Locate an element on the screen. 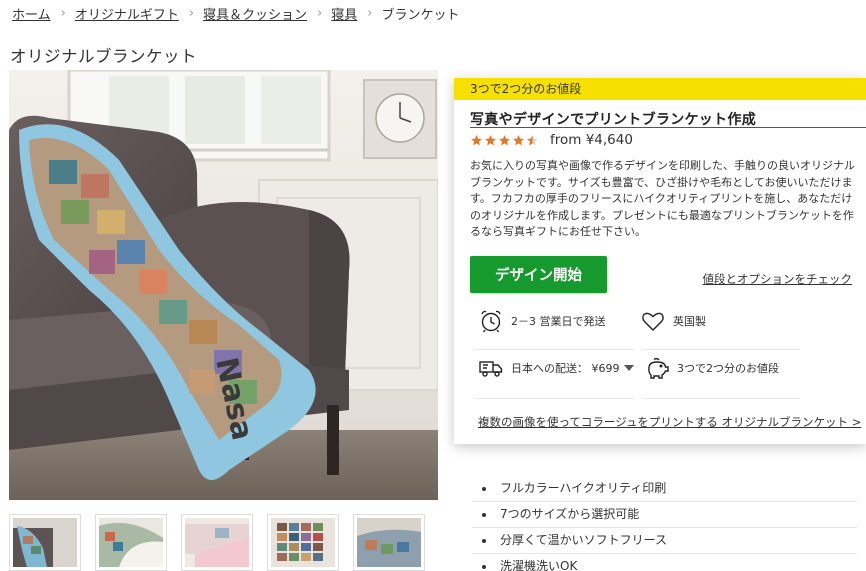  price-options-link: 値段とオプションをチェック is located at coordinates (778, 279).